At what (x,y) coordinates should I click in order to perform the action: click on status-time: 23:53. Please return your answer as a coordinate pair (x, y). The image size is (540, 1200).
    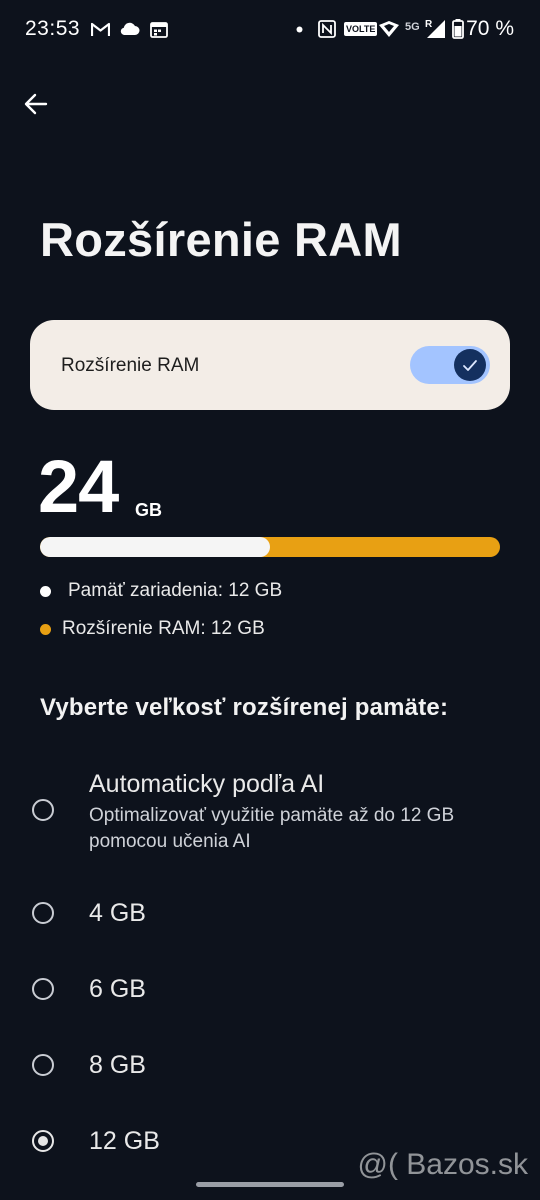
    Looking at the image, I should click on (53, 28).